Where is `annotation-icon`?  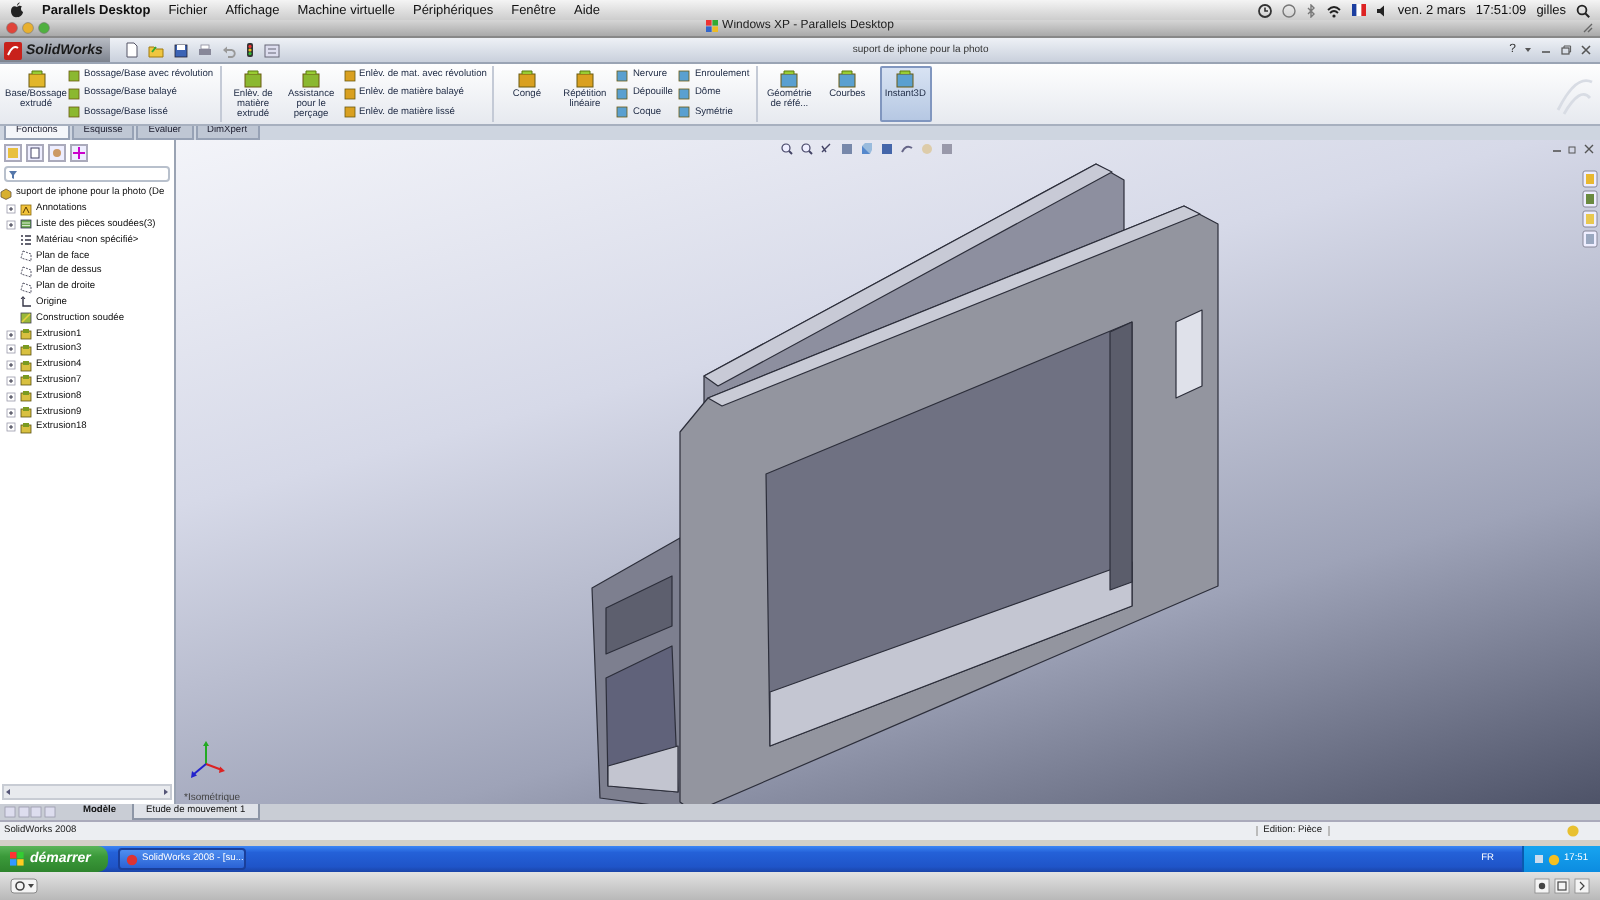
annotation-icon is located at coordinates (26, 209).